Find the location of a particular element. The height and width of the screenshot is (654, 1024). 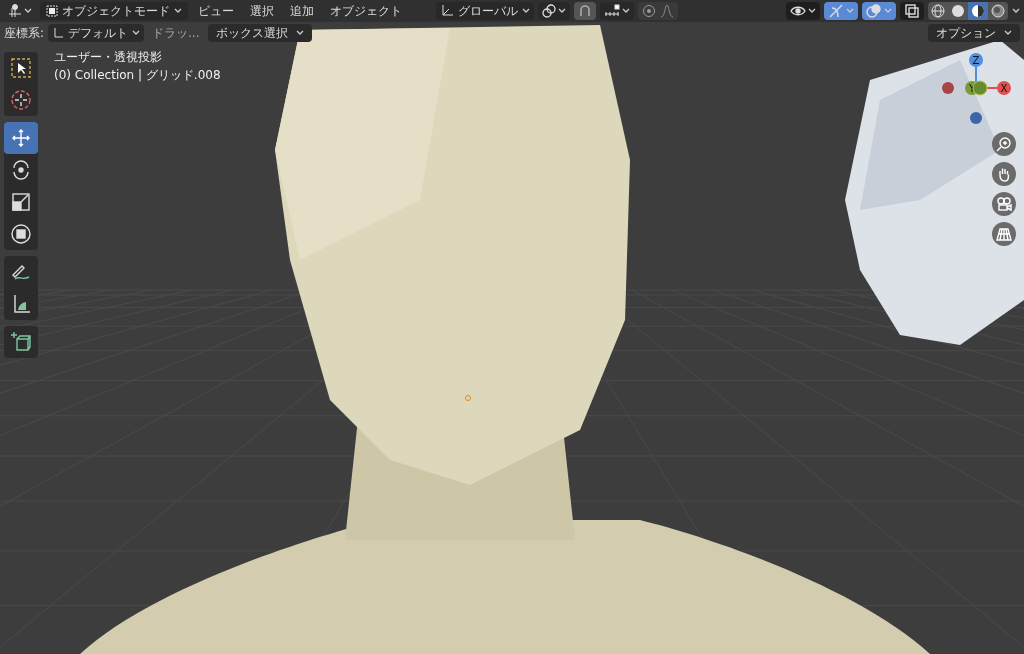

rendered-shading-button is located at coordinates (998, 11).